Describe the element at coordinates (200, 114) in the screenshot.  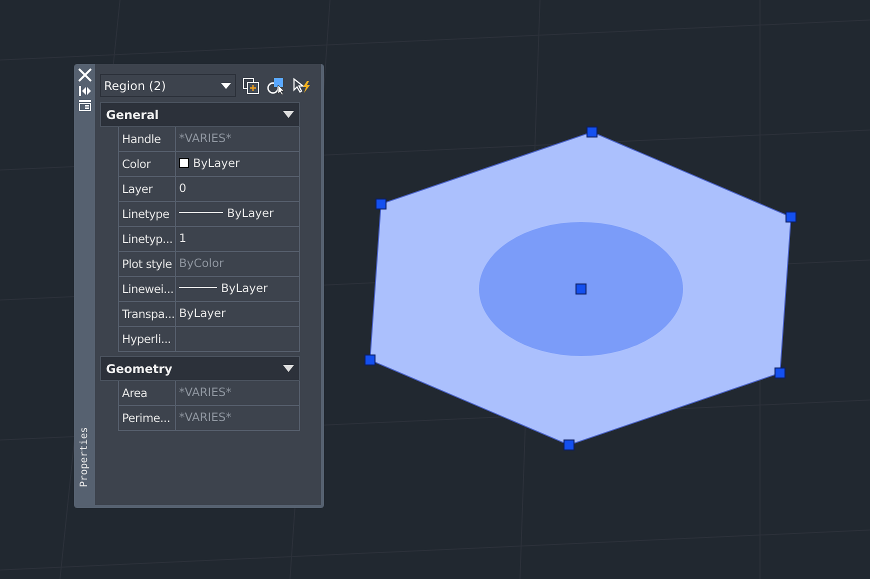
I see `section-header: General` at that location.